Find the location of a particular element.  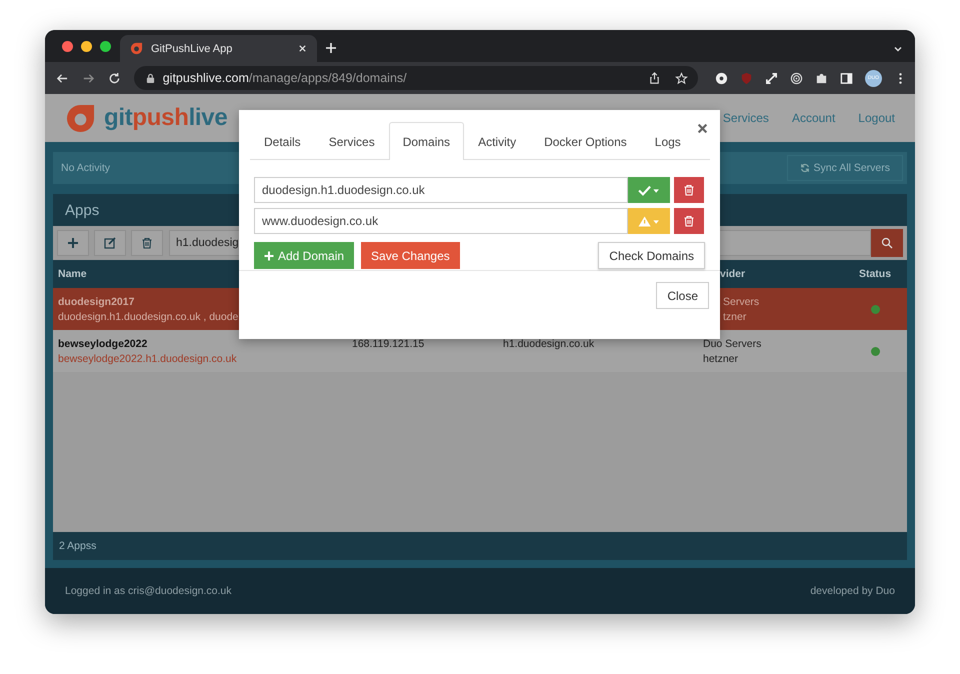

back-icon is located at coordinates (62, 78).